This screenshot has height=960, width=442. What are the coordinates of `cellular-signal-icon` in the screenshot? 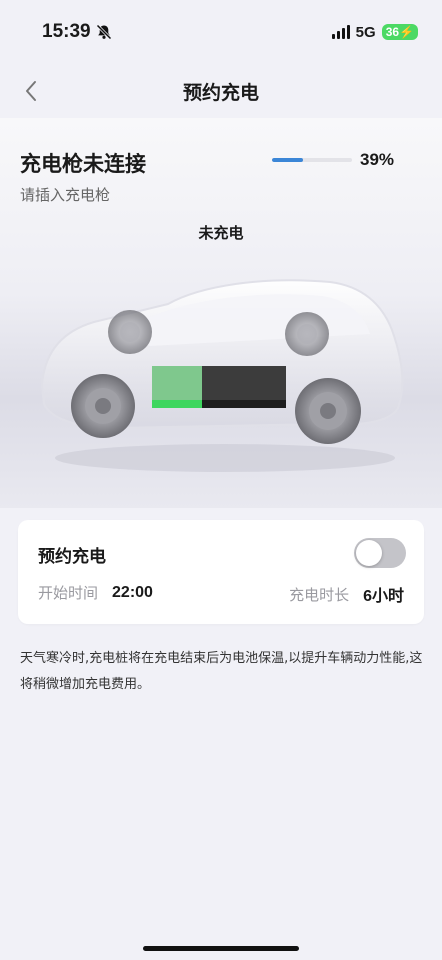 It's located at (340, 32).